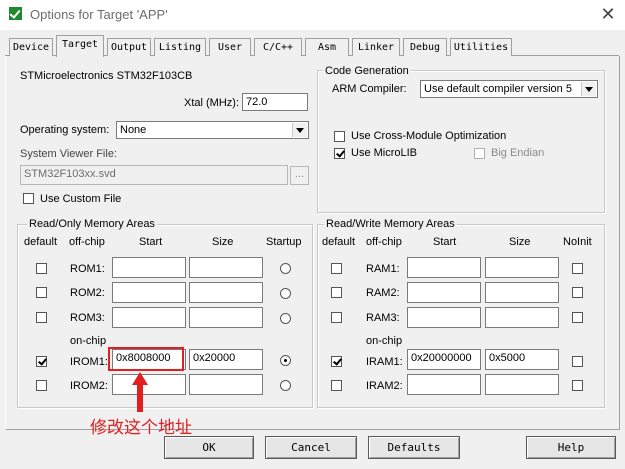 Image resolution: width=625 pixels, height=469 pixels. What do you see at coordinates (87, 293) in the screenshot?
I see `rom2-label: ROM2:` at bounding box center [87, 293].